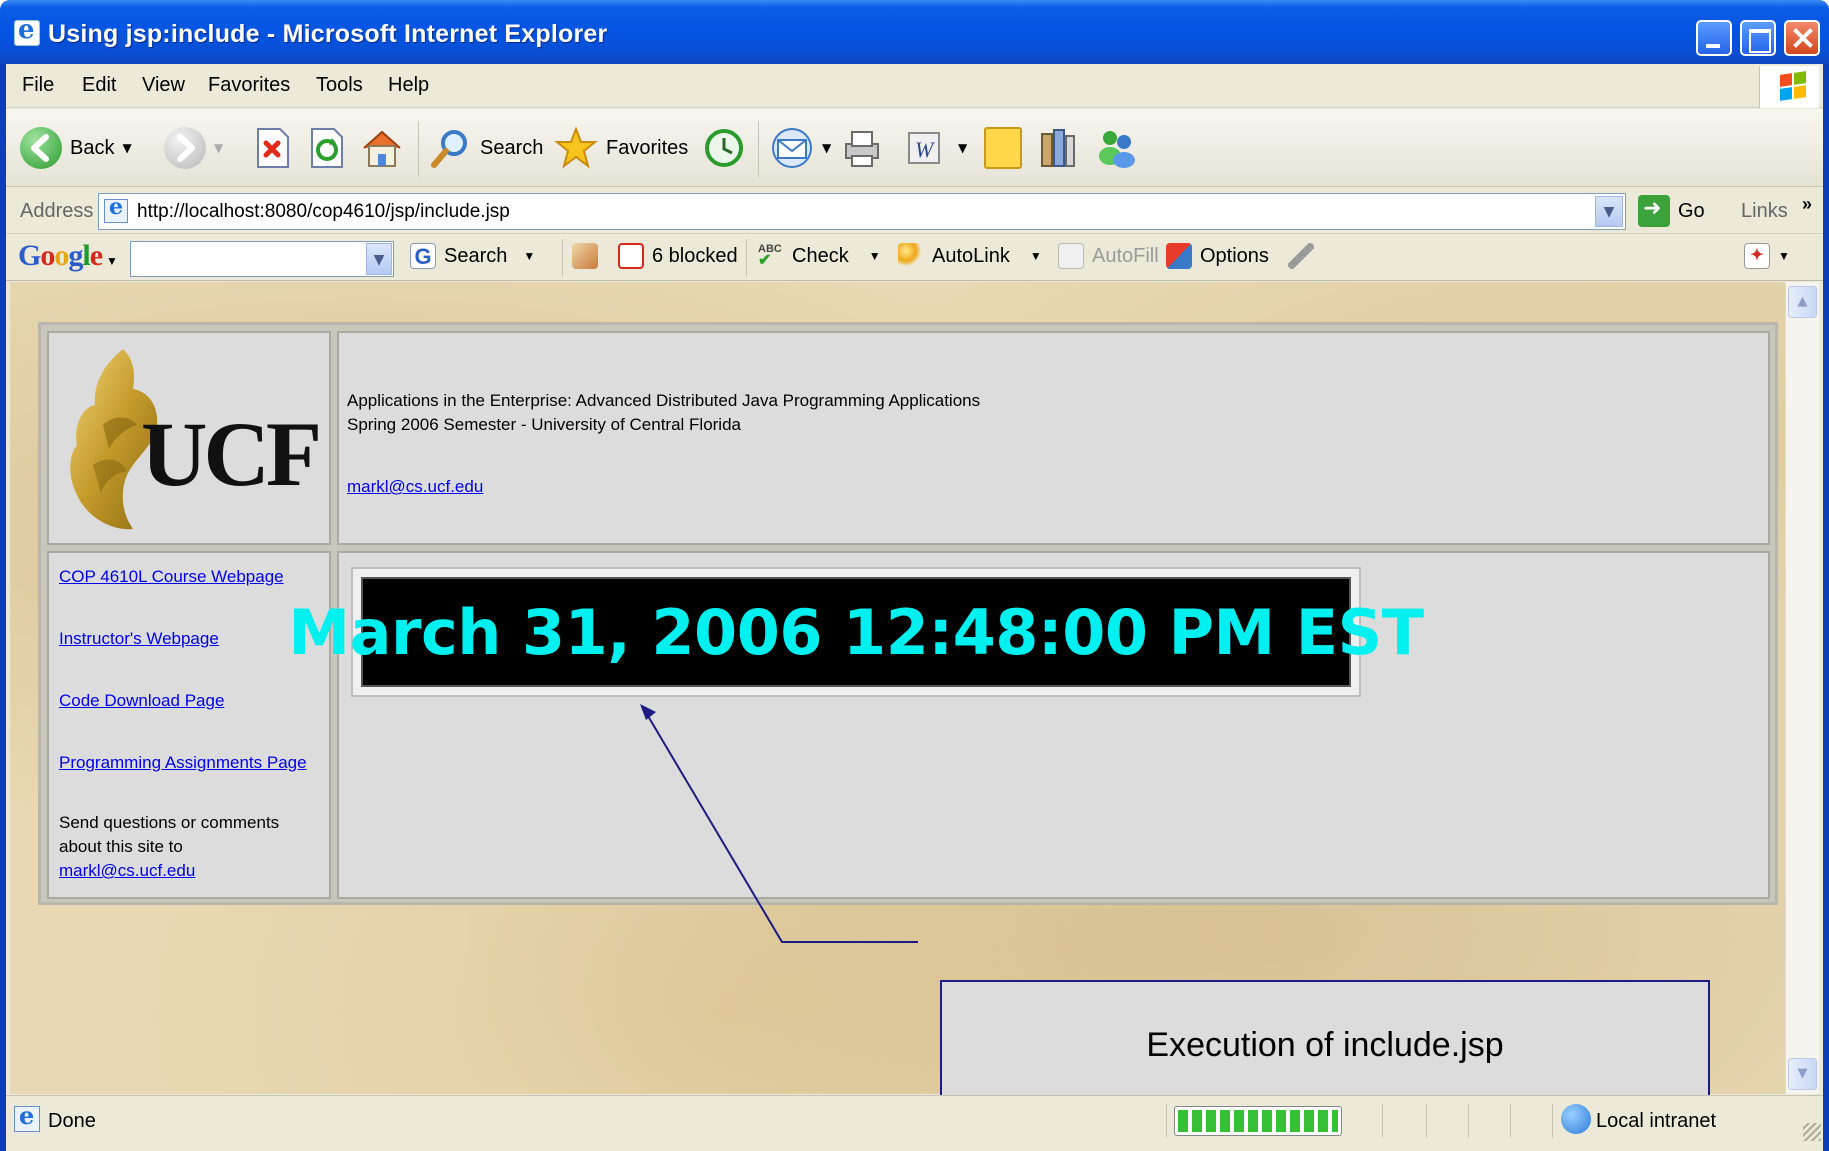 The width and height of the screenshot is (1829, 1151). Describe the element at coordinates (1125, 255) in the screenshot. I see `autofill-label: AutoFill` at that location.